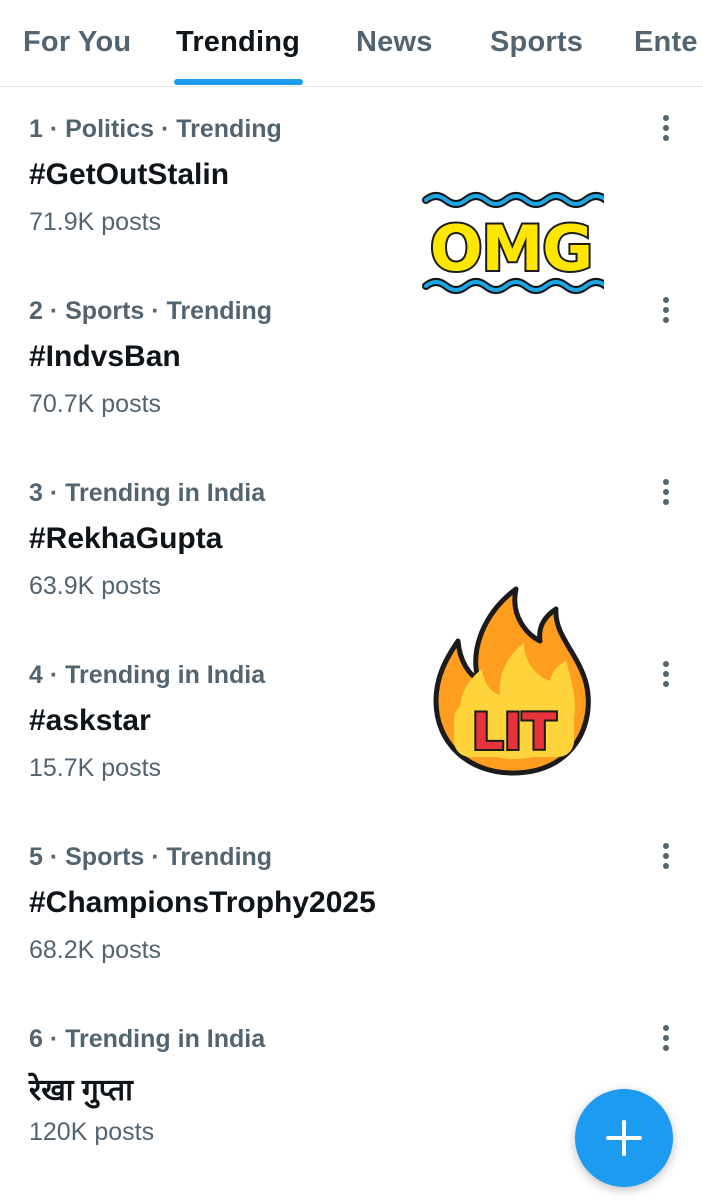 This screenshot has height=1200, width=703. I want to click on trend-post-count: 15.7K posts, so click(95, 768).